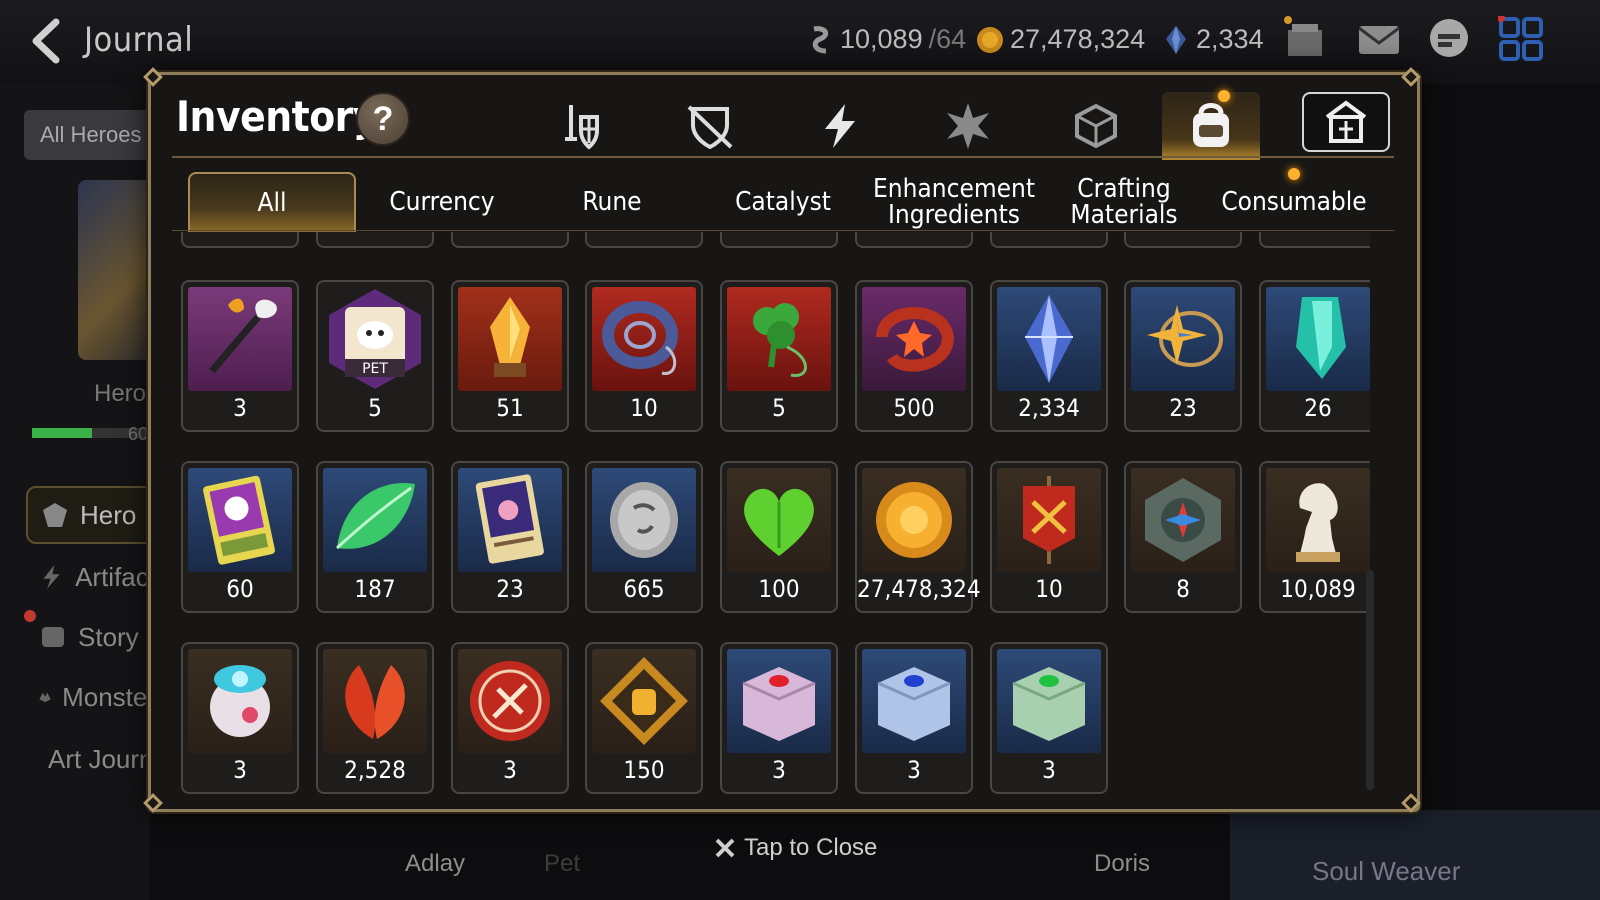 The image size is (1600, 900). Describe the element at coordinates (644, 408) in the screenshot. I see `item-quantity: 10` at that location.